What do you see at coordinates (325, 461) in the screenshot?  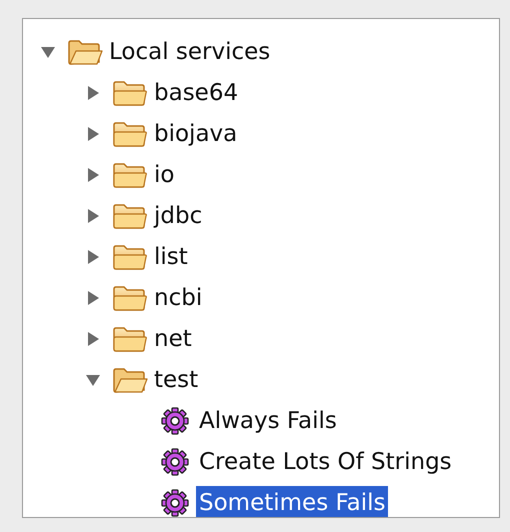 I see `tree-item: Create Lots Of Strings` at bounding box center [325, 461].